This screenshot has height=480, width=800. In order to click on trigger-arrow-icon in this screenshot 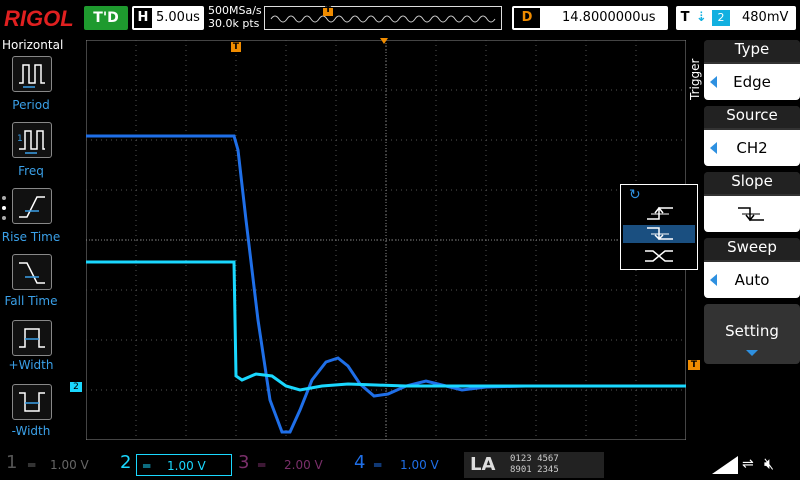, I will do `click(725, 465)`.